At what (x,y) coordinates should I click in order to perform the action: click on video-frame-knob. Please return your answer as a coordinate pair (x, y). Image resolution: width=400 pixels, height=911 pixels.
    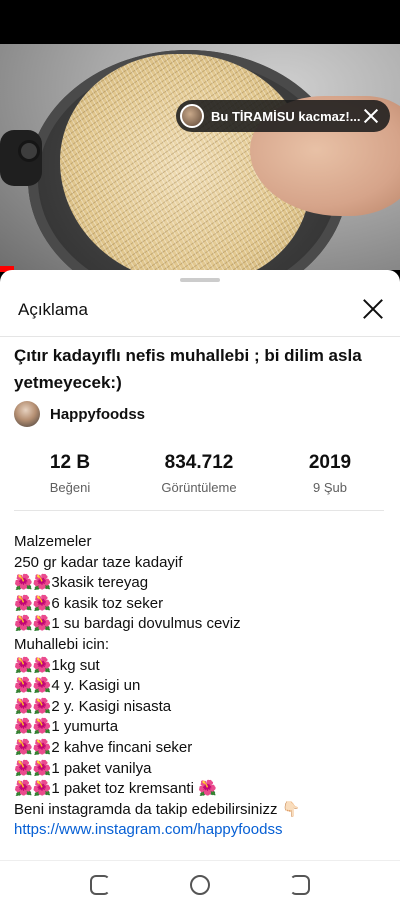
    Looking at the image, I should click on (29, 151).